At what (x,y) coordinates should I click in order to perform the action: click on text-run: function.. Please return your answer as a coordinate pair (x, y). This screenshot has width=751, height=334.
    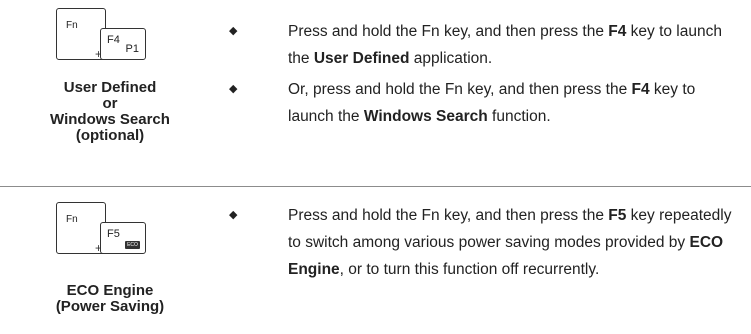
    Looking at the image, I should click on (519, 116).